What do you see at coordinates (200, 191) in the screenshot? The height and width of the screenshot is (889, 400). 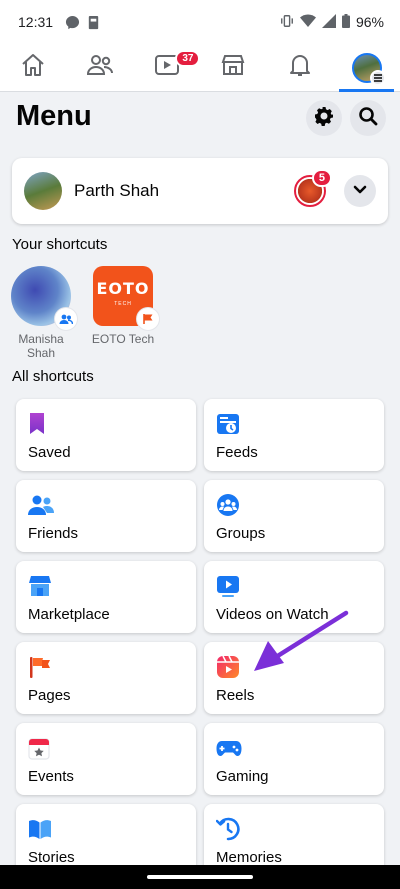 I see `profile-card: Parth Shah 5` at bounding box center [200, 191].